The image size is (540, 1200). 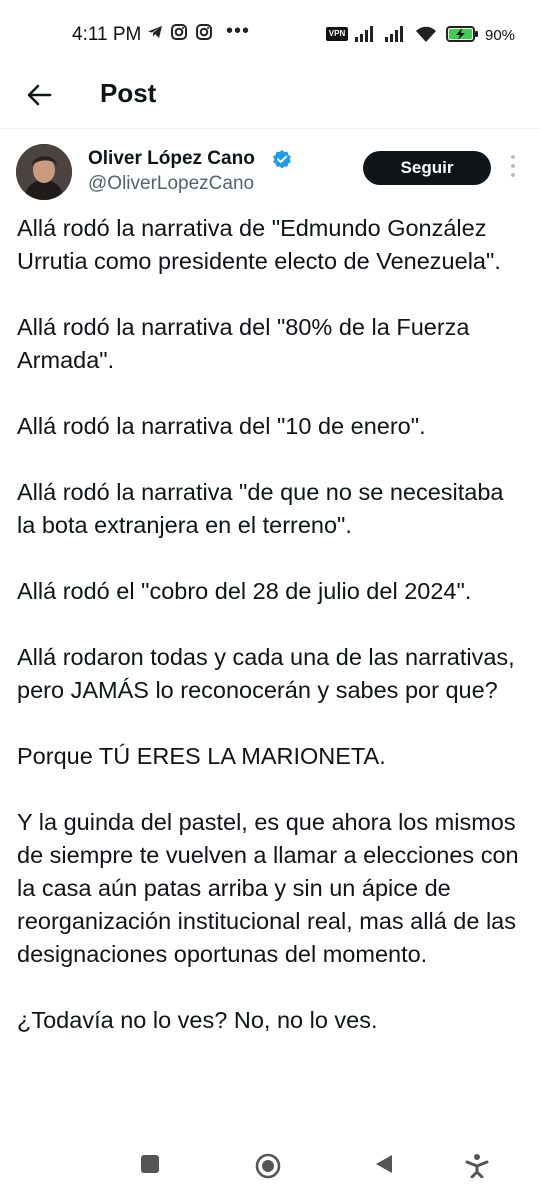 I want to click on more-options-icon, so click(x=513, y=168).